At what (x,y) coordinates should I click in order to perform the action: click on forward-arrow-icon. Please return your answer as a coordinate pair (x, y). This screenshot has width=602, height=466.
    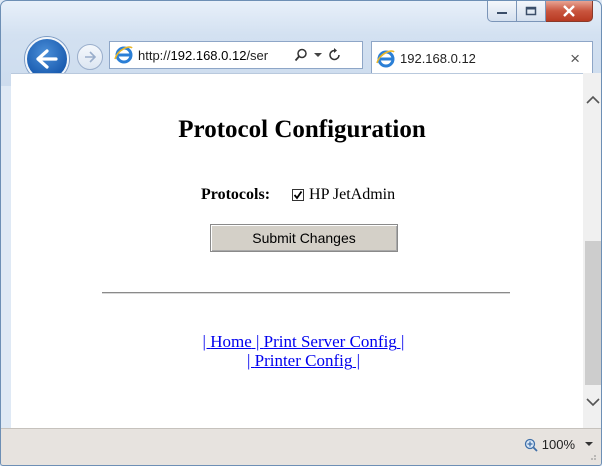
    Looking at the image, I should click on (91, 57).